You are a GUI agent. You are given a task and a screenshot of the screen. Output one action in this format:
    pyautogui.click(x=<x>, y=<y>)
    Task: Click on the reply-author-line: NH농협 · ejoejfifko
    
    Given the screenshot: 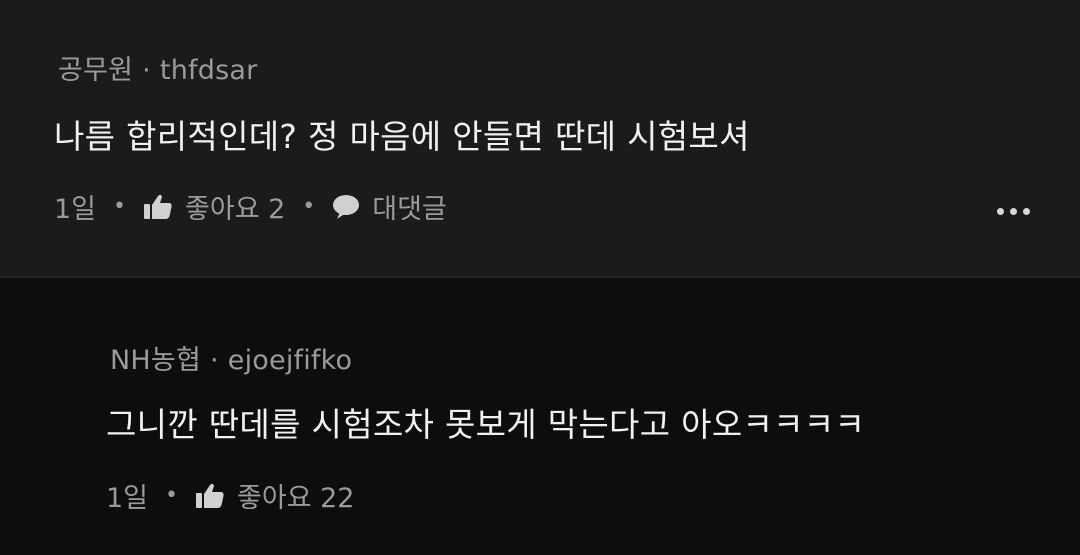 What is the action you would take?
    pyautogui.click(x=231, y=357)
    